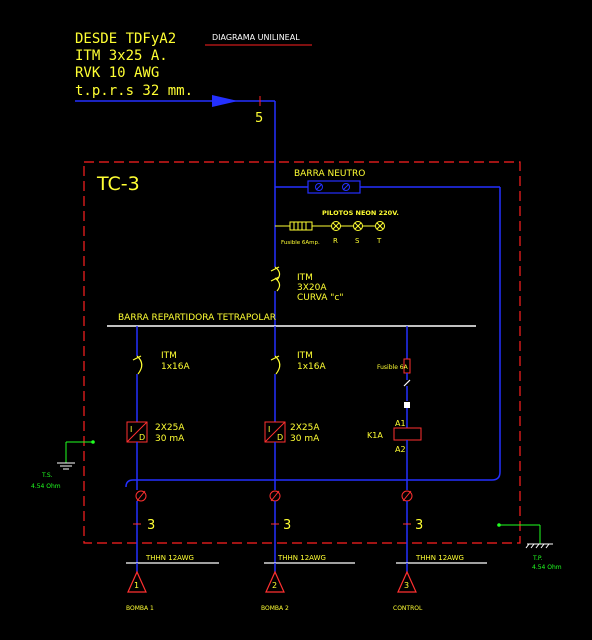  Describe the element at coordinates (136, 585) in the screenshot. I see `circuit-1-number: 1` at that location.